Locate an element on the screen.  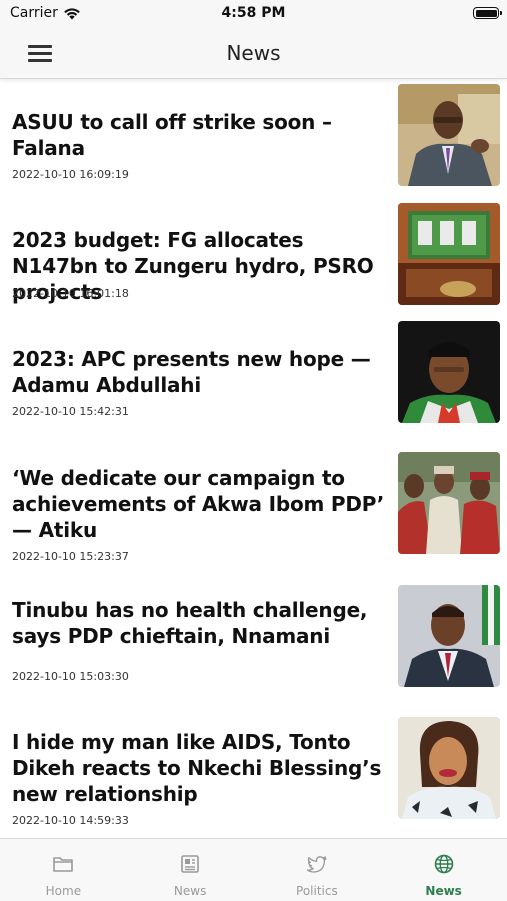
tab-home: Home is located at coordinates (63, 870).